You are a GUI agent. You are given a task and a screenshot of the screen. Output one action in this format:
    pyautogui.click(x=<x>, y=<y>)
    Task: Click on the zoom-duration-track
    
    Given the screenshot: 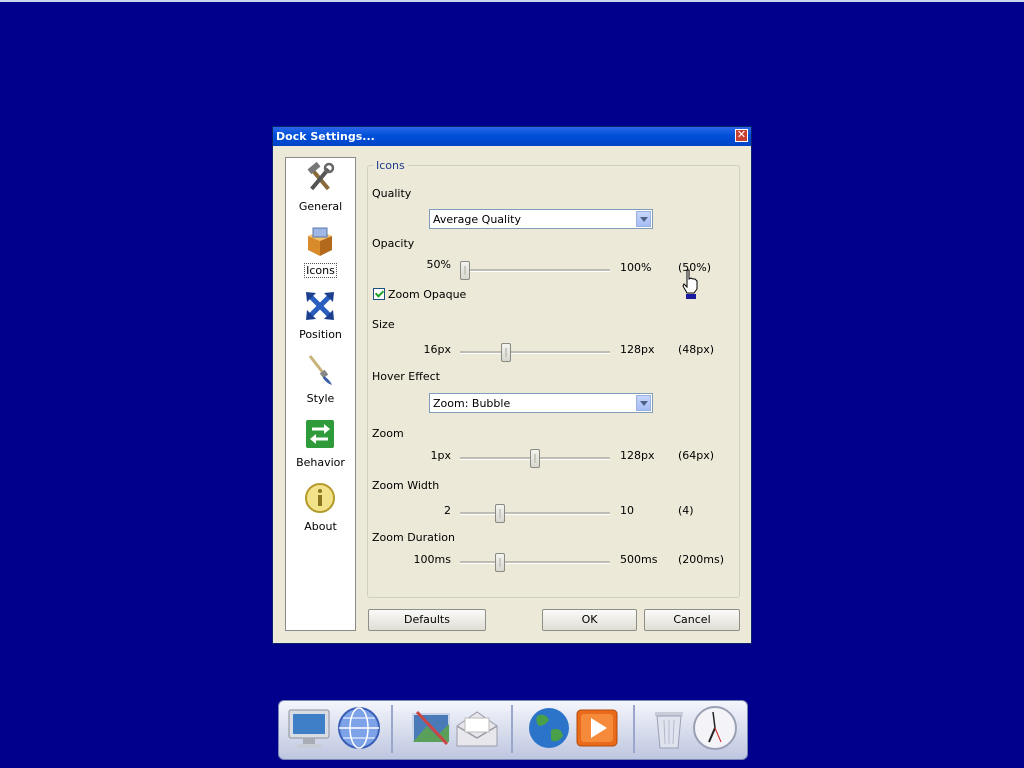 What is the action you would take?
    pyautogui.click(x=535, y=562)
    